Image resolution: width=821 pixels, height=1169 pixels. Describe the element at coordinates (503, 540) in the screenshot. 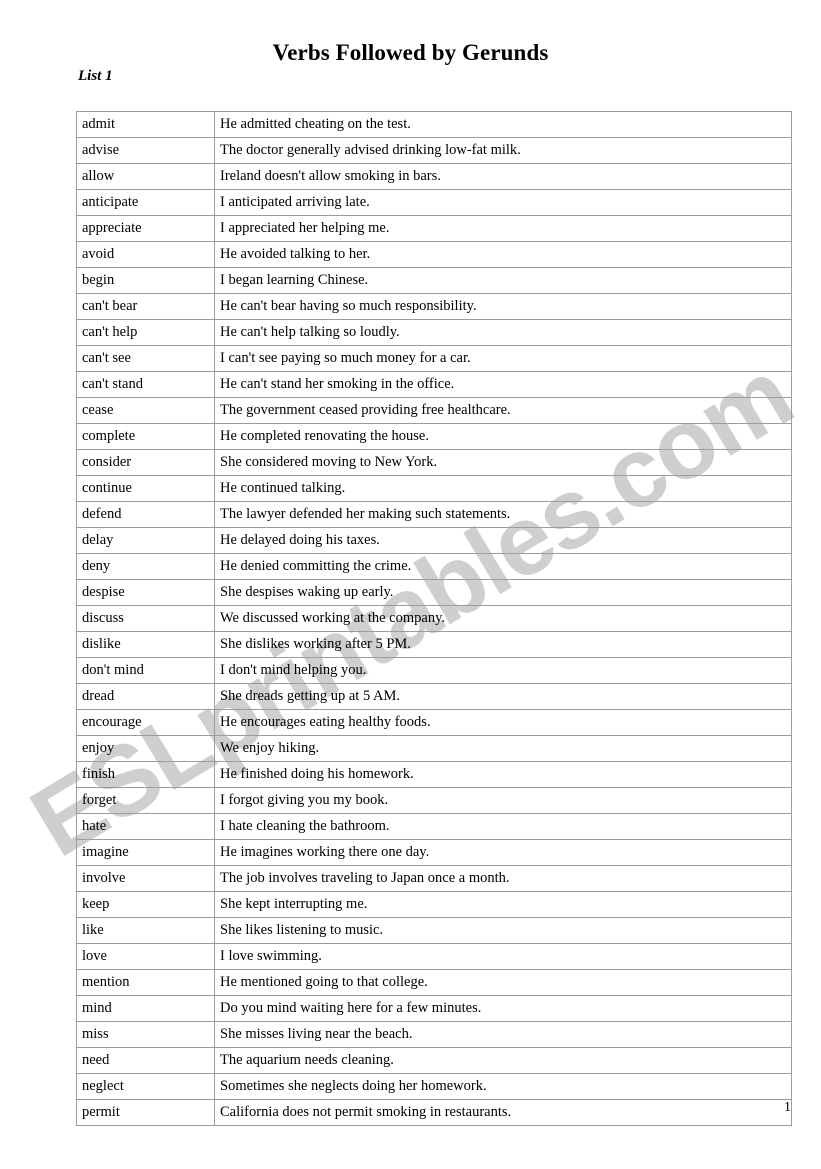

I see `example-sentence-cell: He delayed doing his taxes.` at that location.